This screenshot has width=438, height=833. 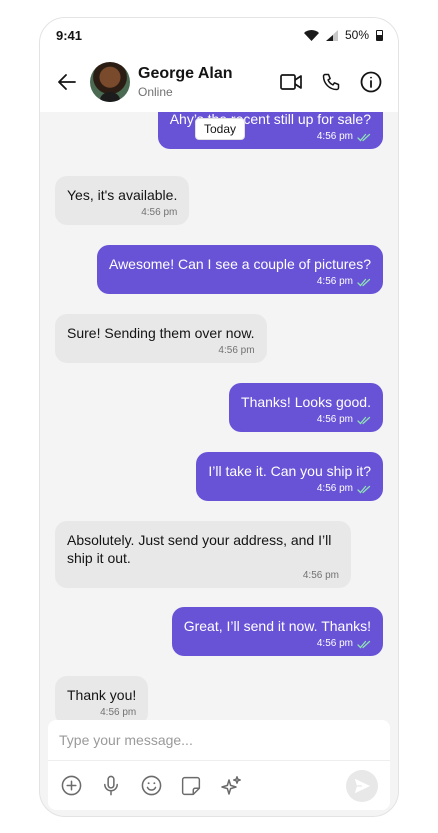 What do you see at coordinates (277, 626) in the screenshot?
I see `message-text: Great, I’ll send it now. Thanks!` at bounding box center [277, 626].